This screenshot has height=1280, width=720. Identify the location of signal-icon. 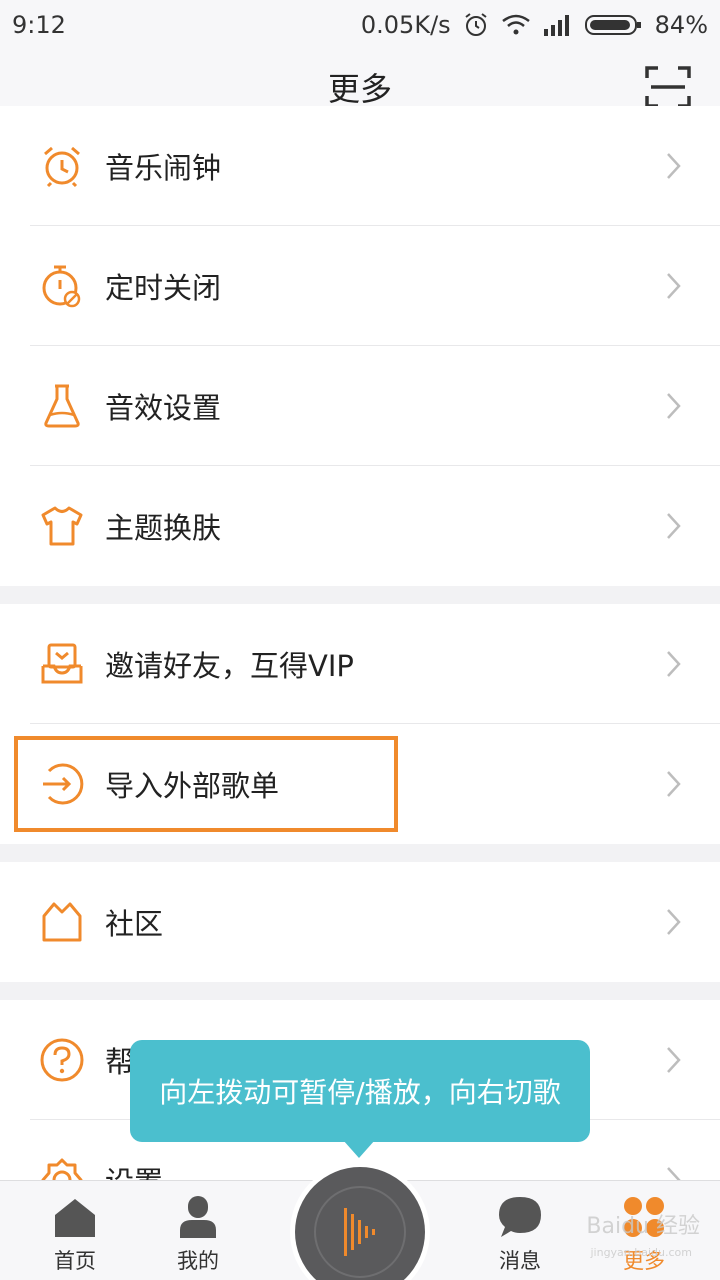
(558, 25).